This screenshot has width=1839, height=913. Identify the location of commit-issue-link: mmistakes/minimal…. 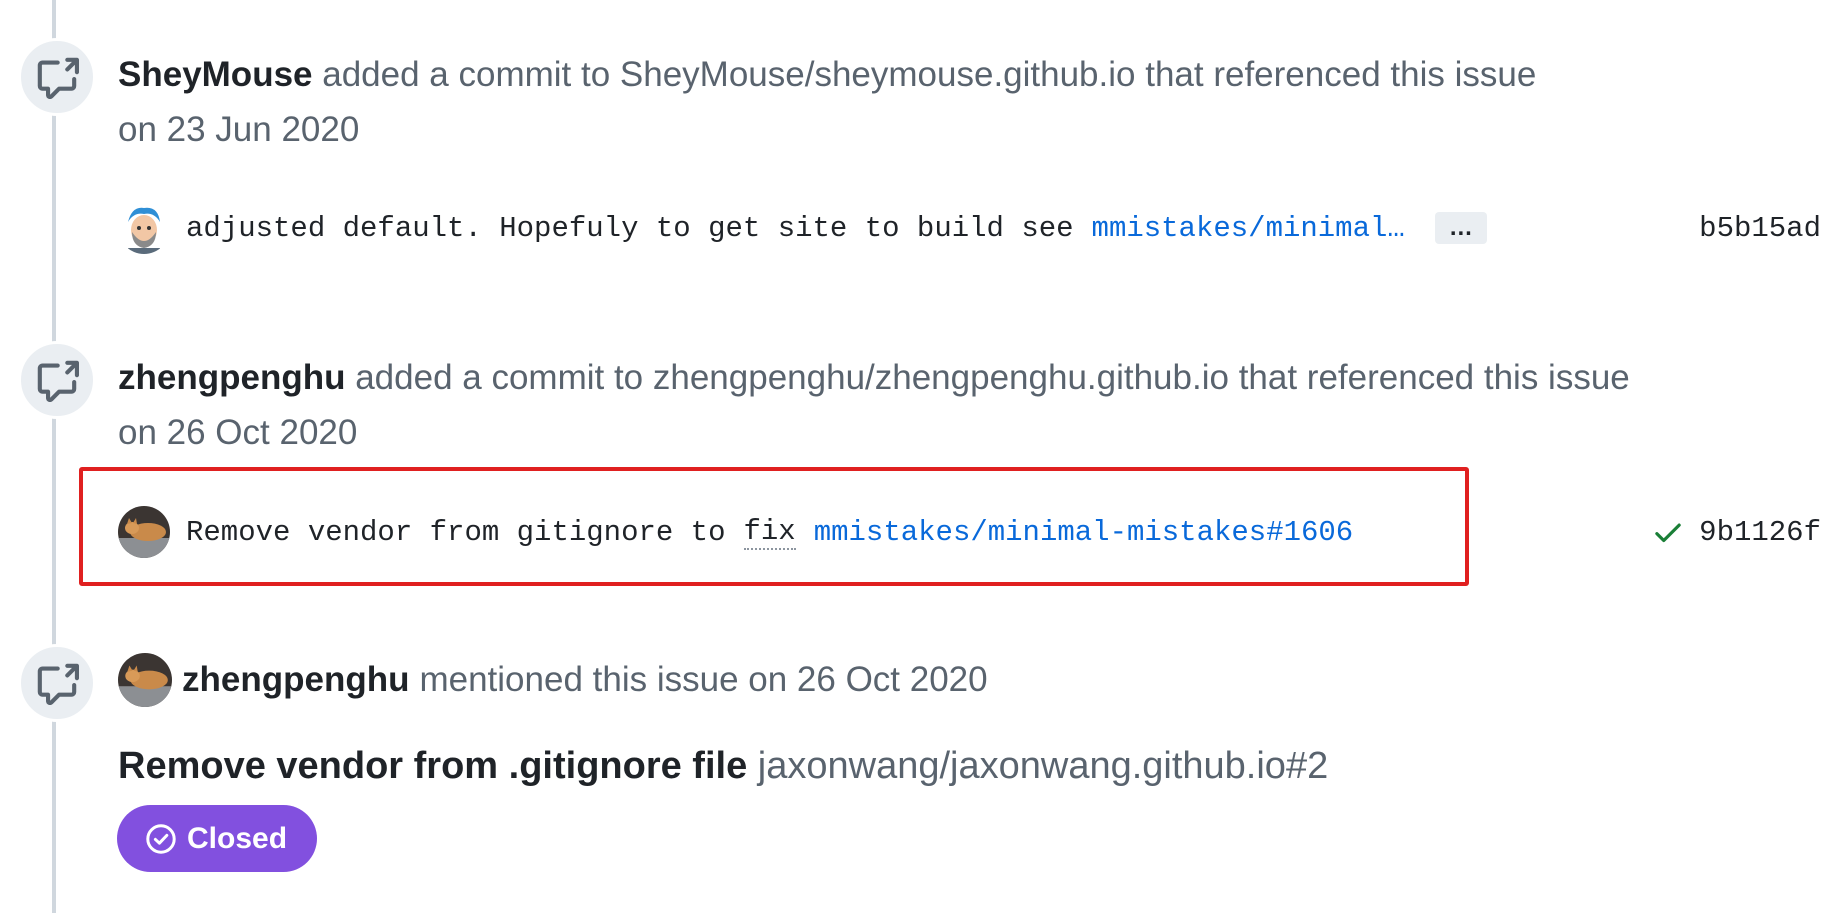
(1248, 228).